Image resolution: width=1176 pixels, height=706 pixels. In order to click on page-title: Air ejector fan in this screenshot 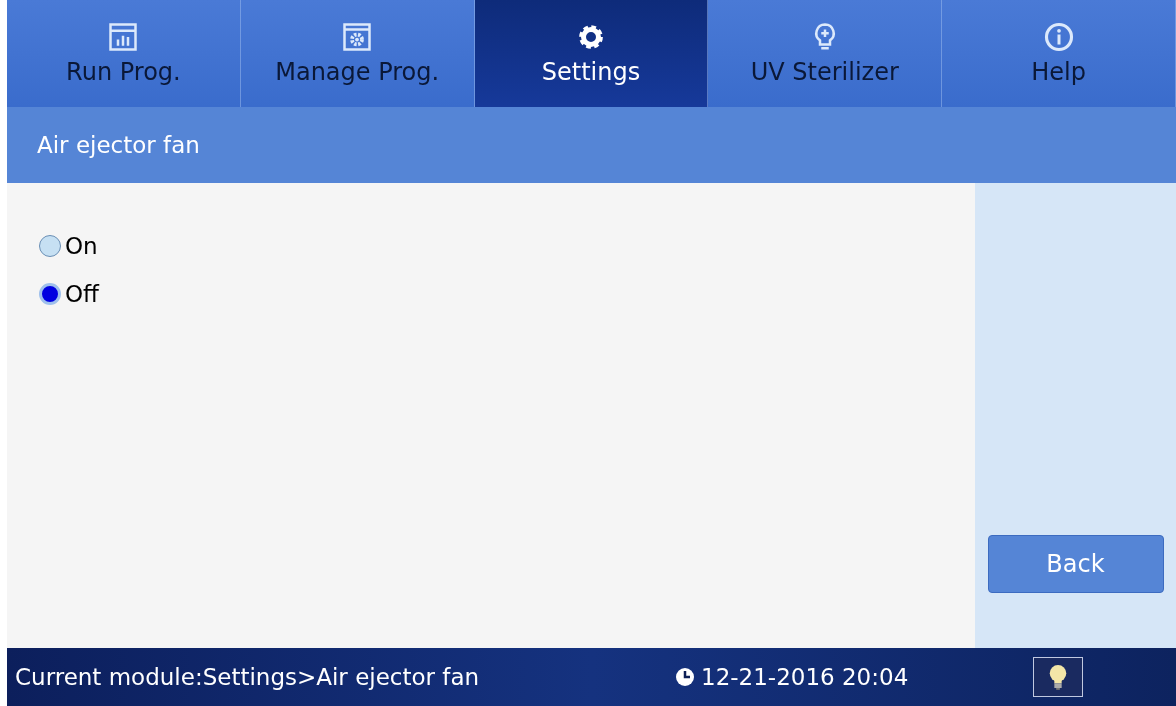, I will do `click(118, 145)`.